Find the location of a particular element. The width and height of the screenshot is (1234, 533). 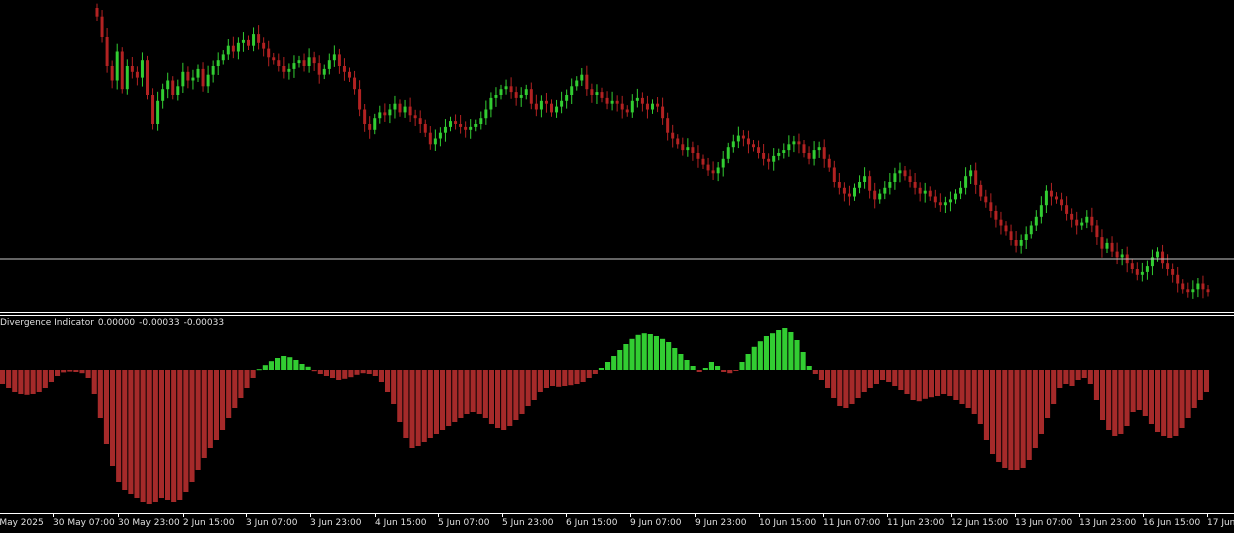

time-axis-label: 30 May 07:00 is located at coordinates (84, 523).